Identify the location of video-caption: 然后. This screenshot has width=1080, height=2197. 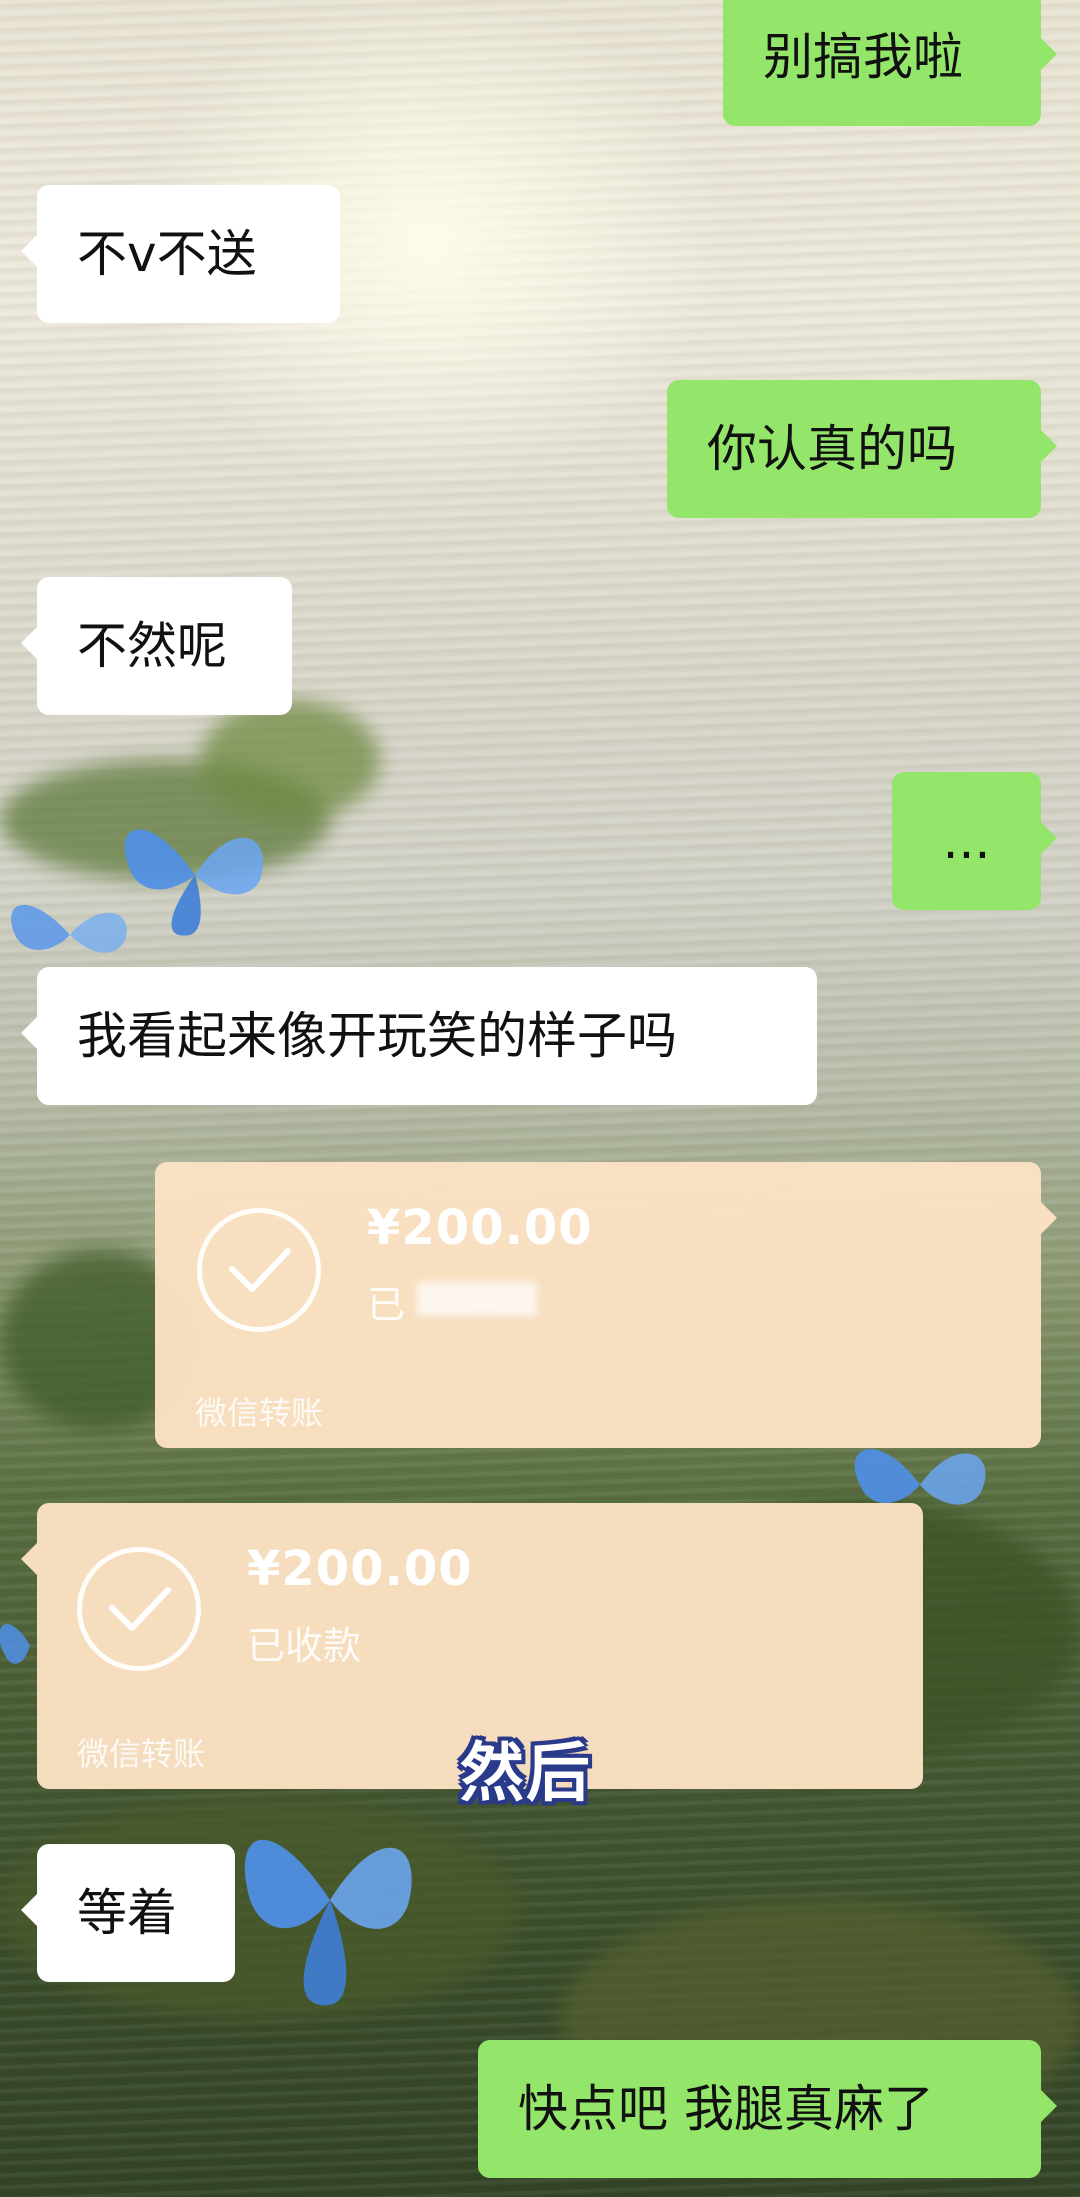
(526, 1774).